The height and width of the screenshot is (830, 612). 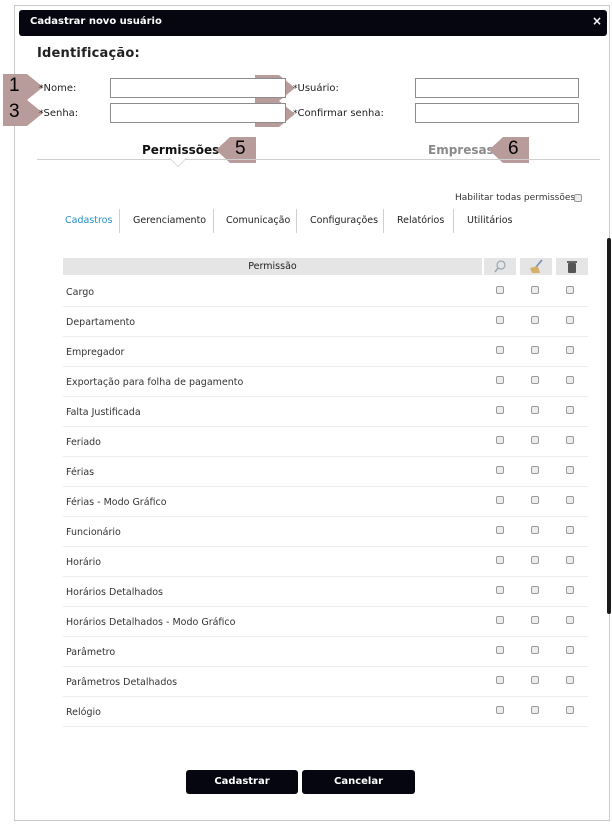 What do you see at coordinates (272, 266) in the screenshot?
I see `permission-column-header: Permissão` at bounding box center [272, 266].